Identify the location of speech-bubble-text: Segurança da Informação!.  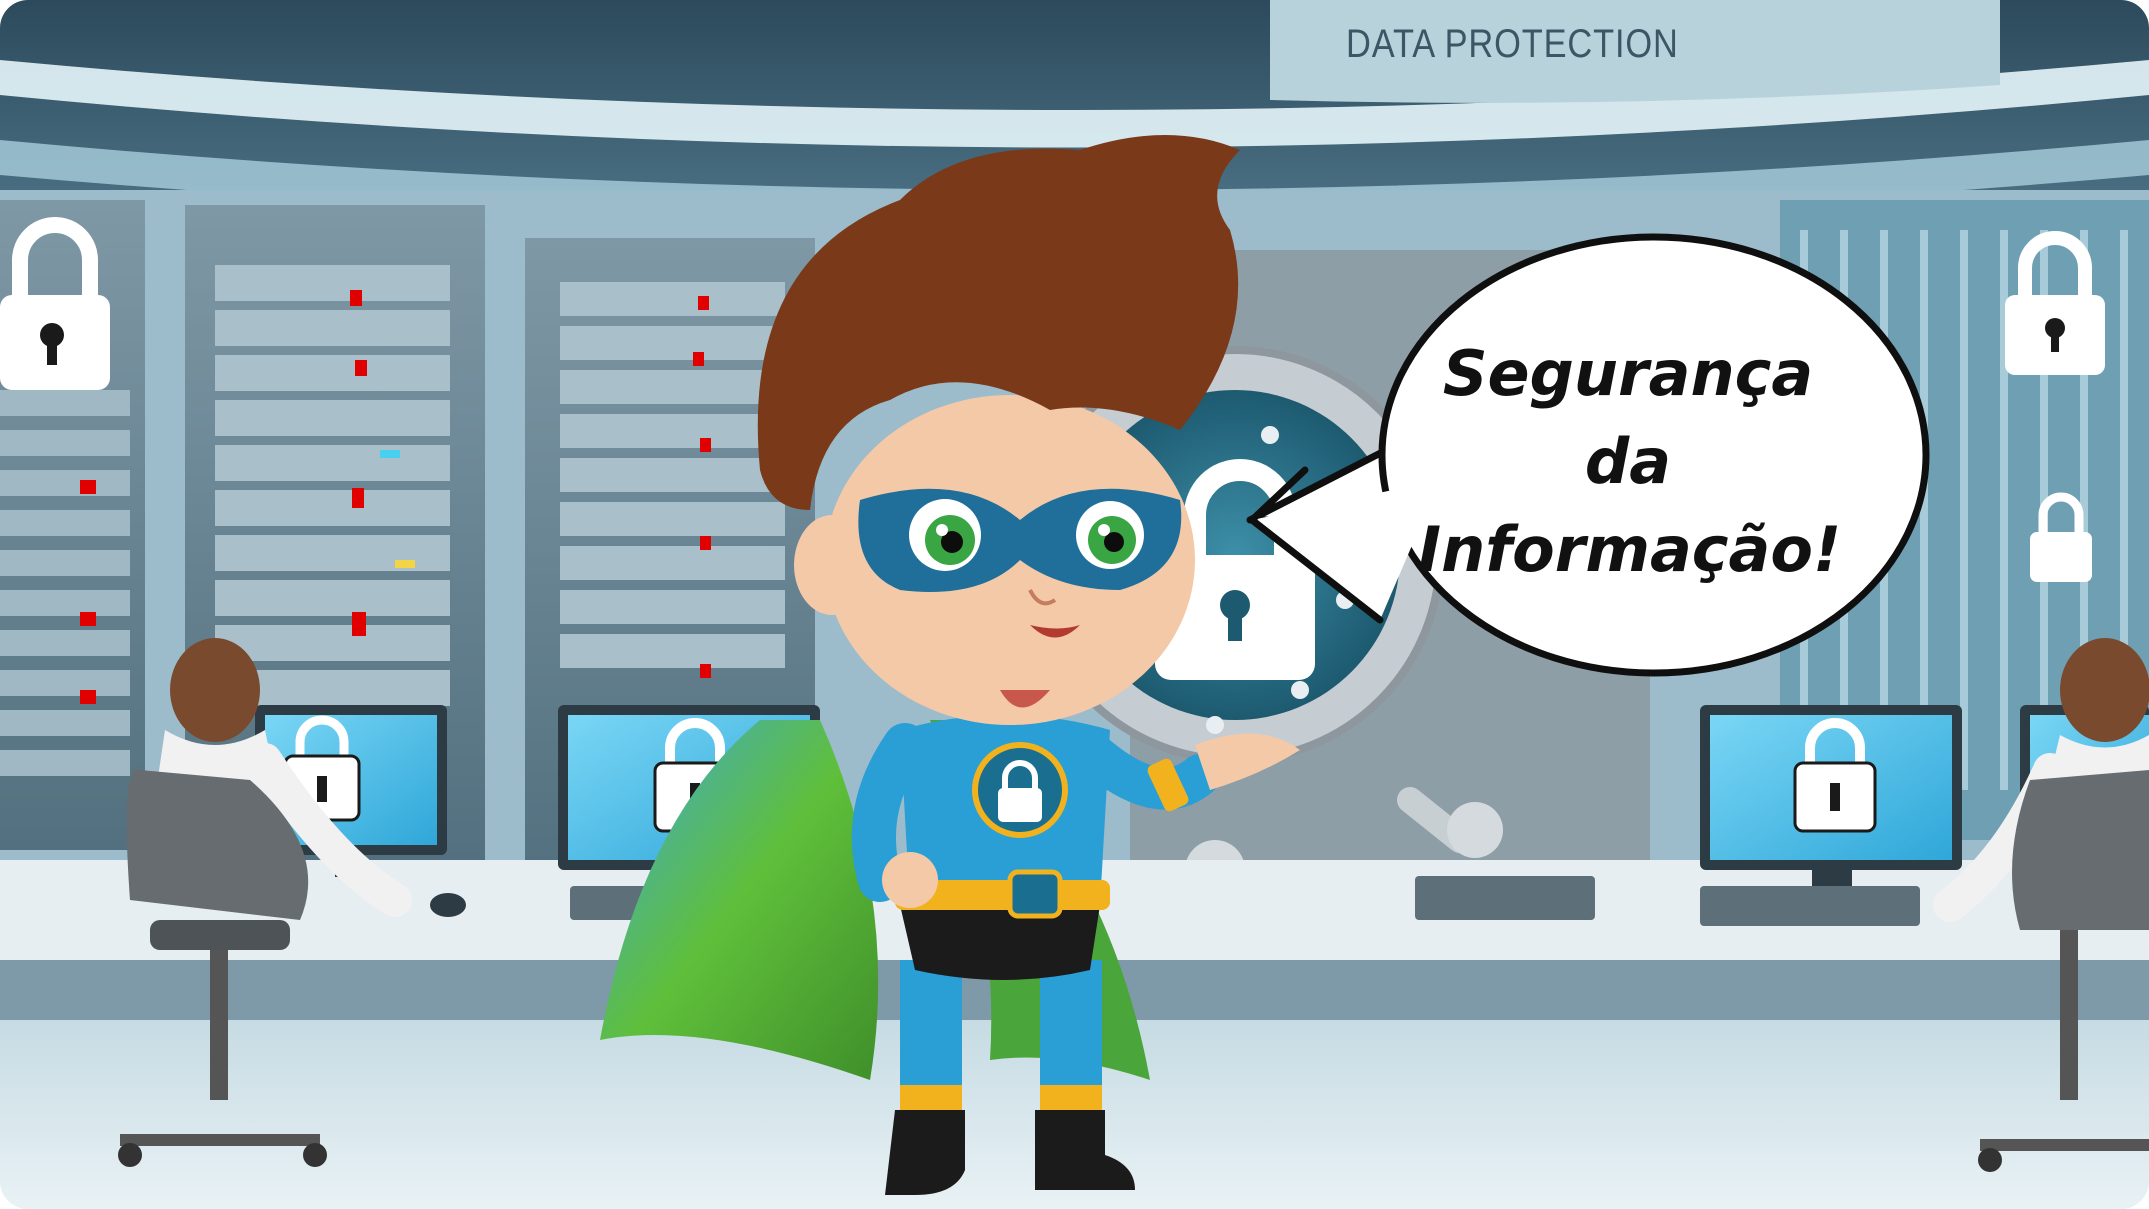
(1630, 462).